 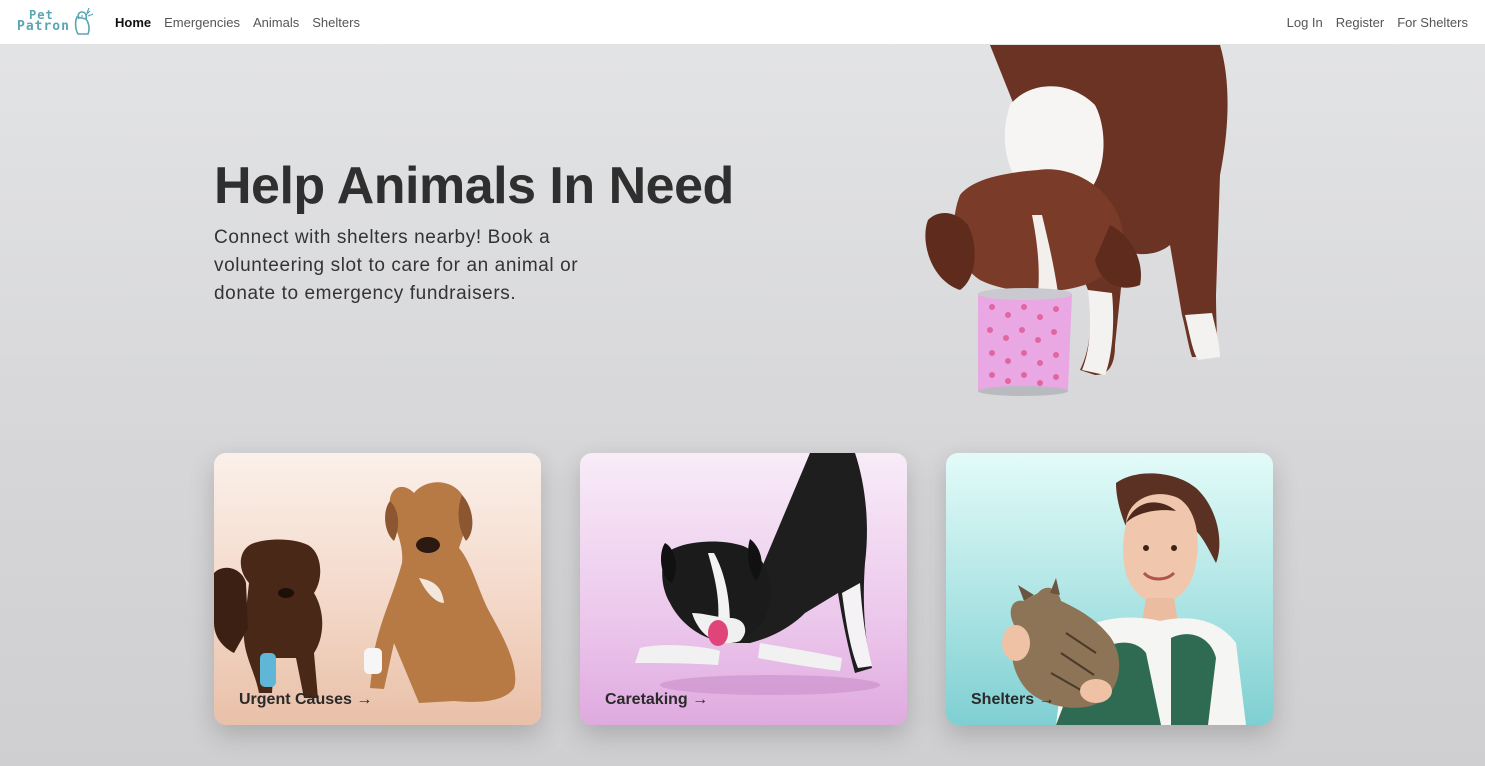 I want to click on card-urgent-causes: Urgent Causes →, so click(x=377, y=589).